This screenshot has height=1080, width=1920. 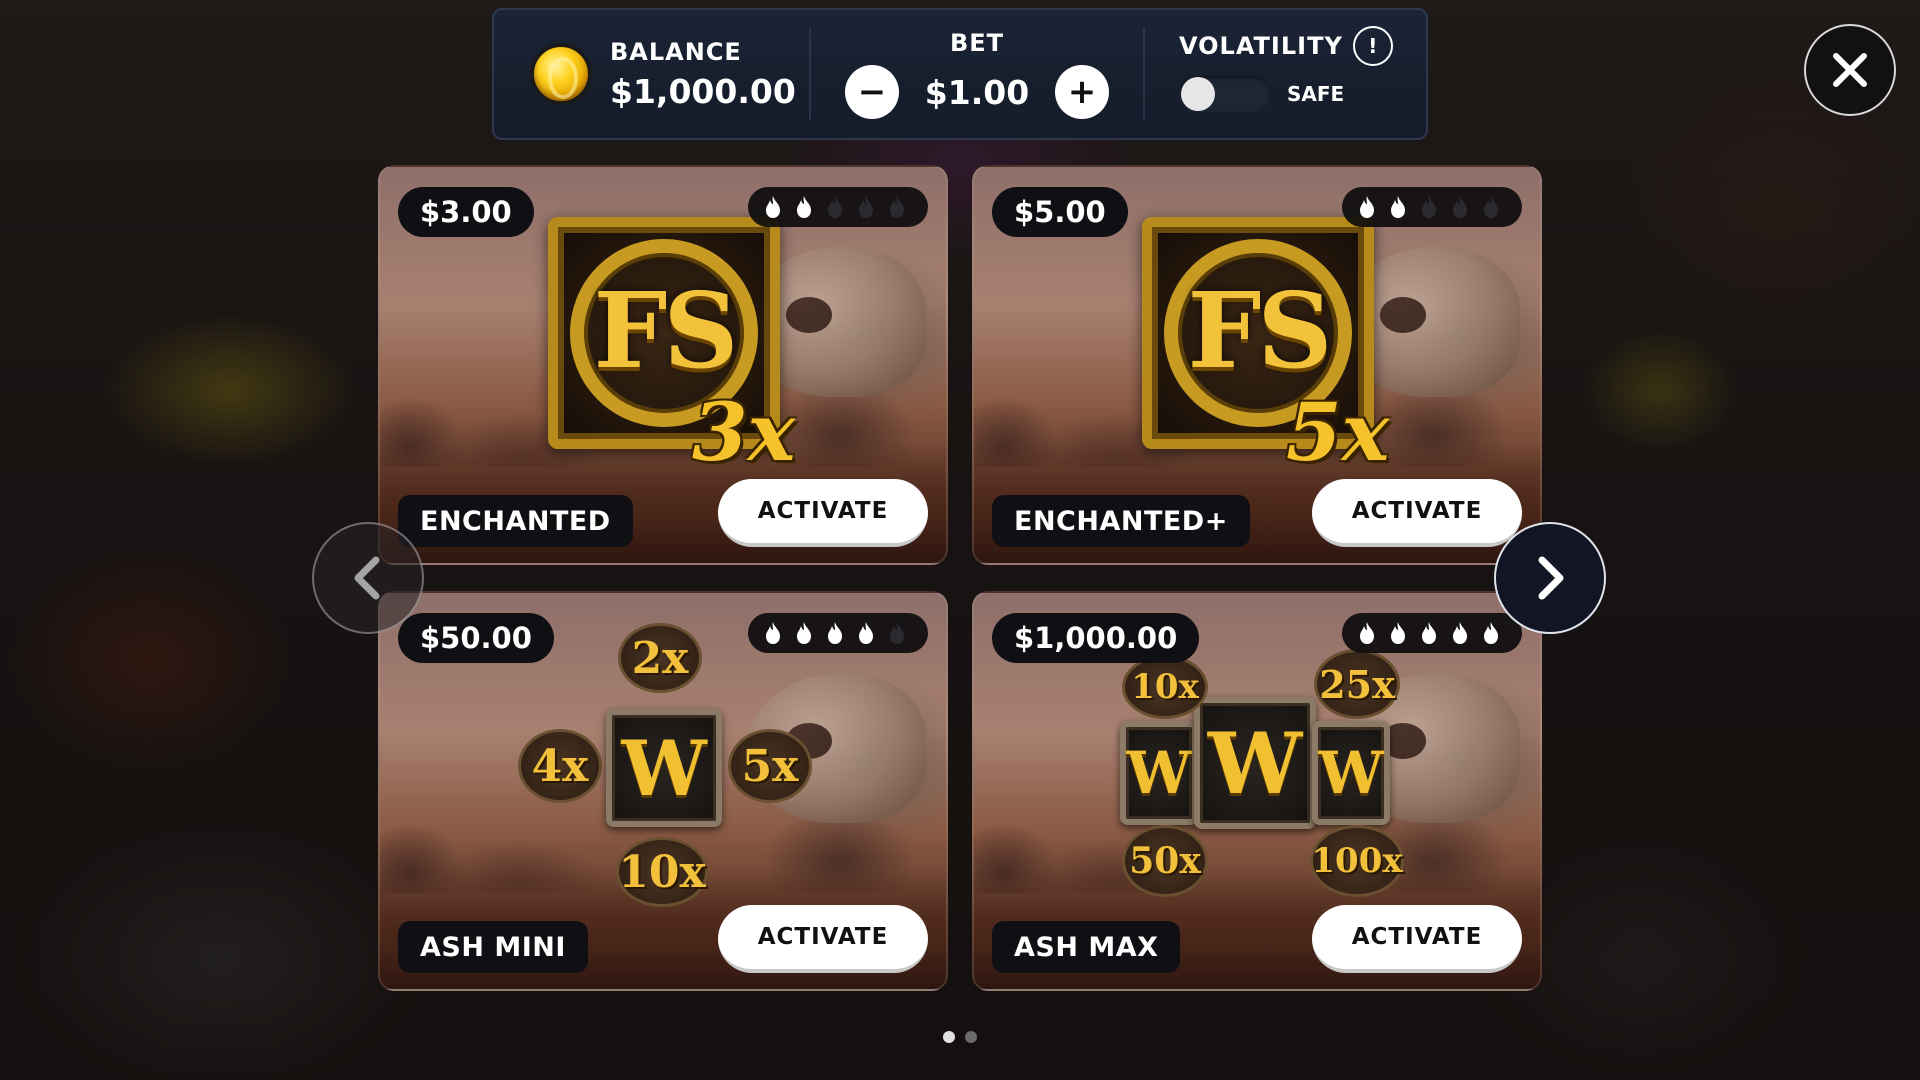 I want to click on card-name: ENCHANTED+, so click(x=1121, y=521).